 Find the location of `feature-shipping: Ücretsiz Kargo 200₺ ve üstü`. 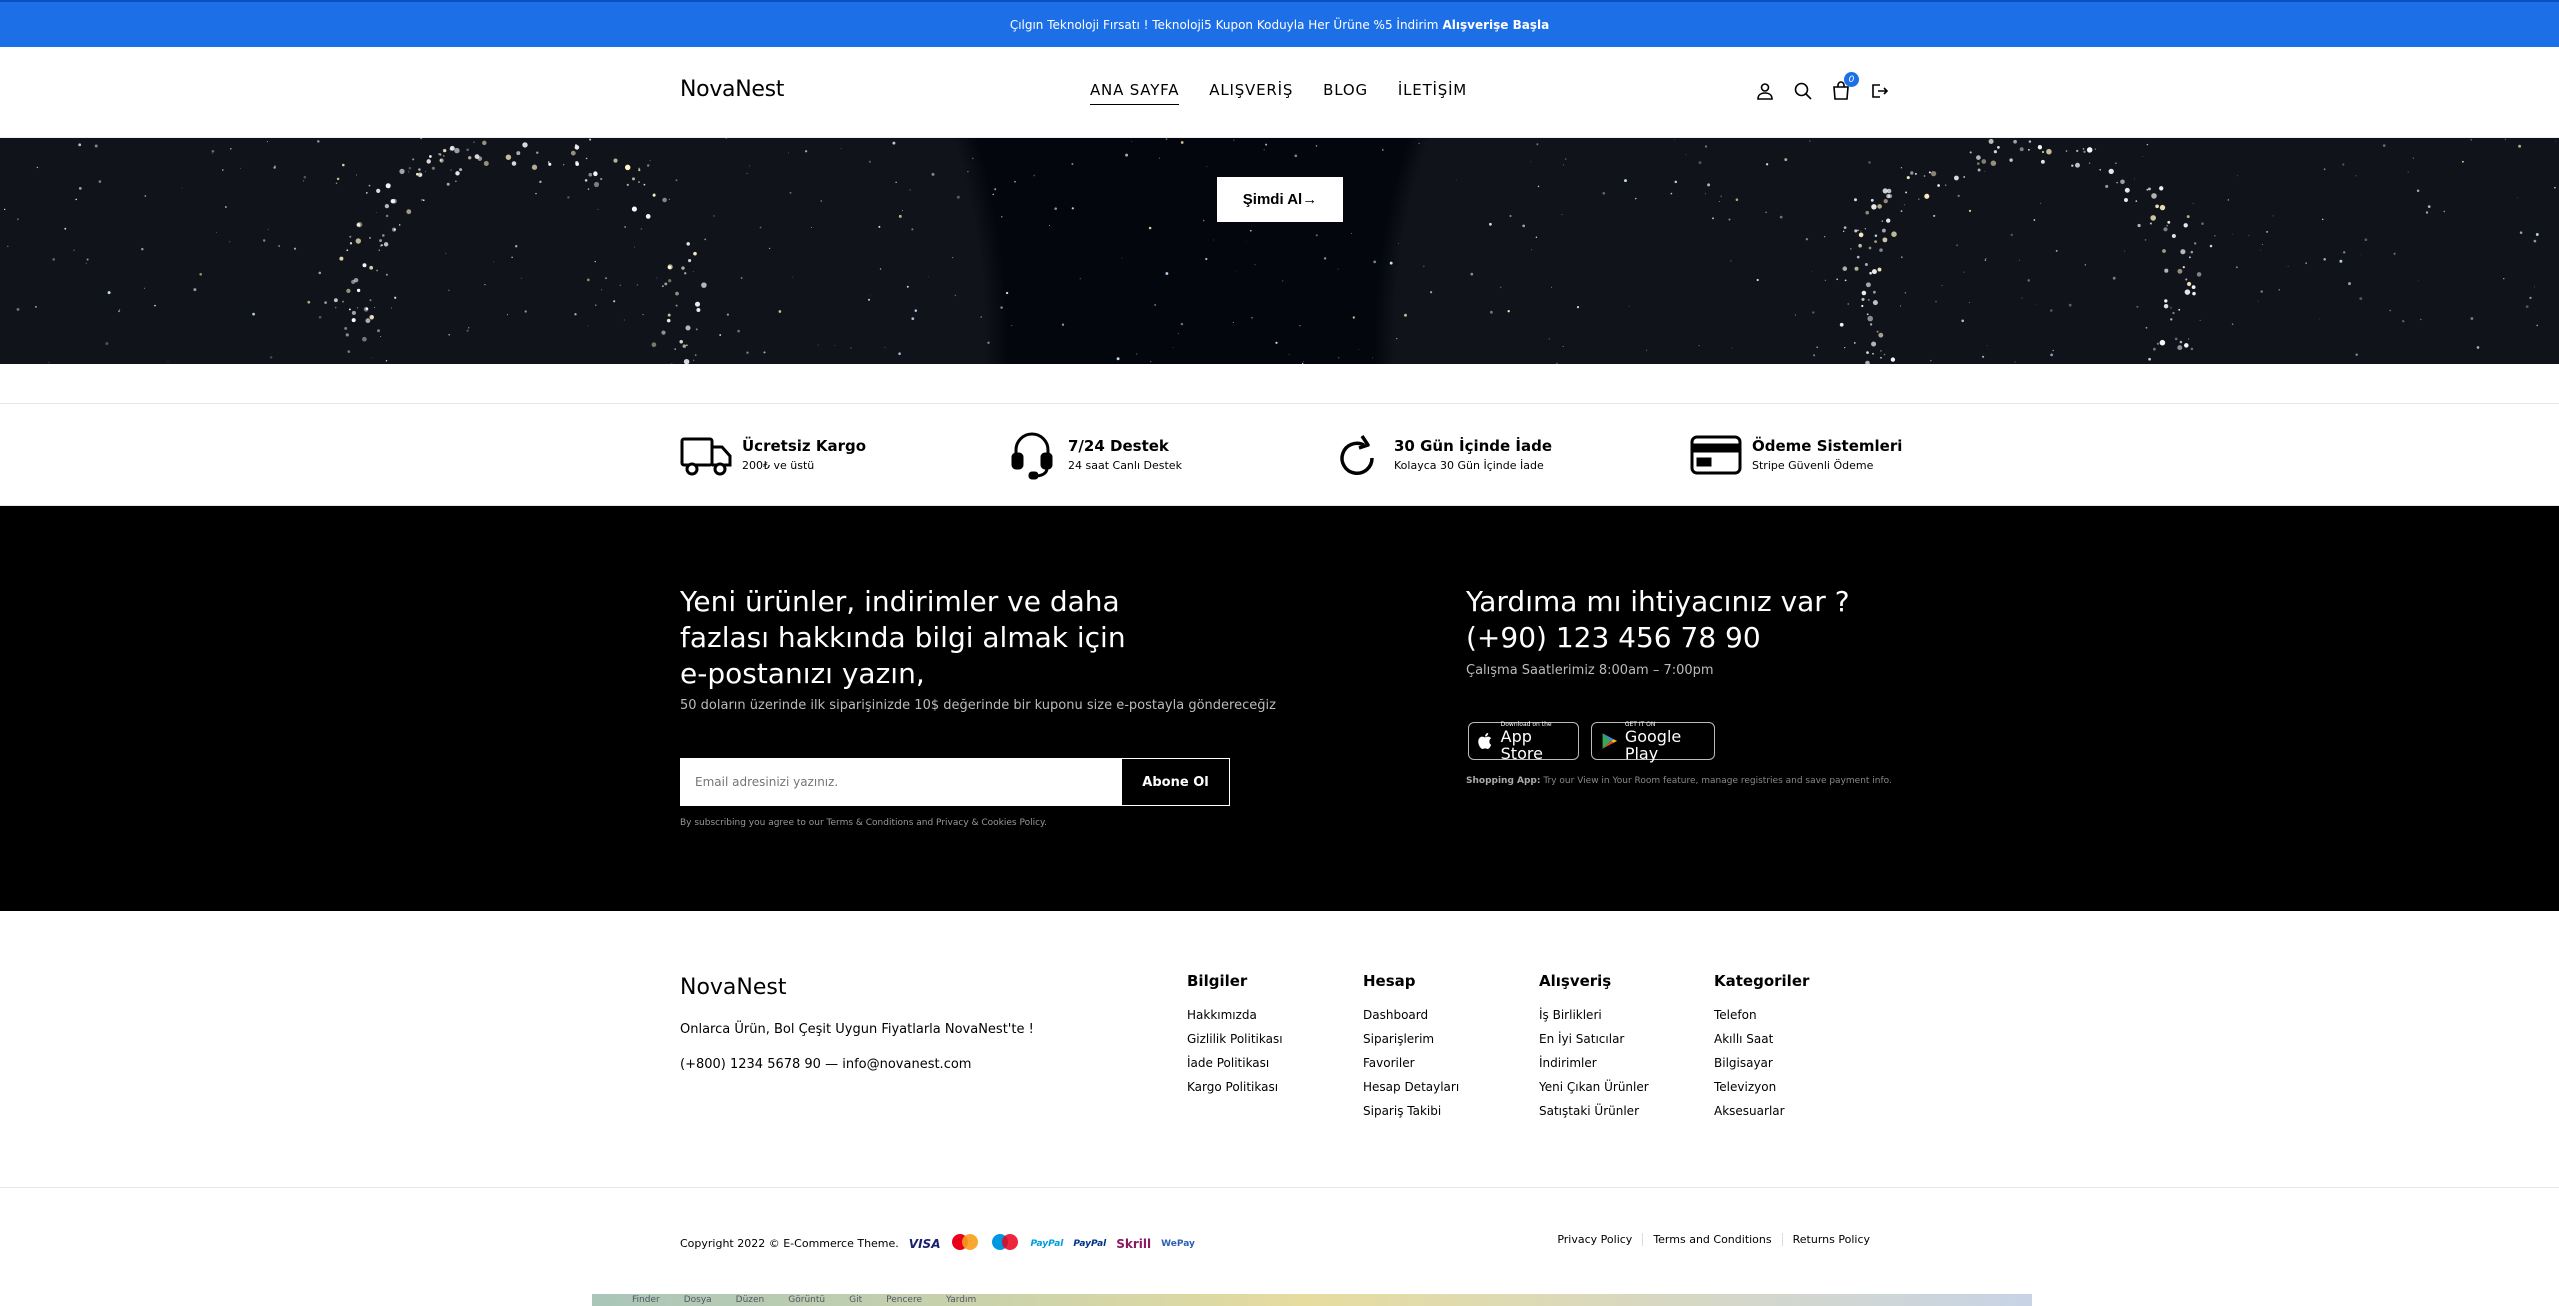

feature-shipping: Ücretsiz Kargo 200₺ ve üstü is located at coordinates (773, 455).